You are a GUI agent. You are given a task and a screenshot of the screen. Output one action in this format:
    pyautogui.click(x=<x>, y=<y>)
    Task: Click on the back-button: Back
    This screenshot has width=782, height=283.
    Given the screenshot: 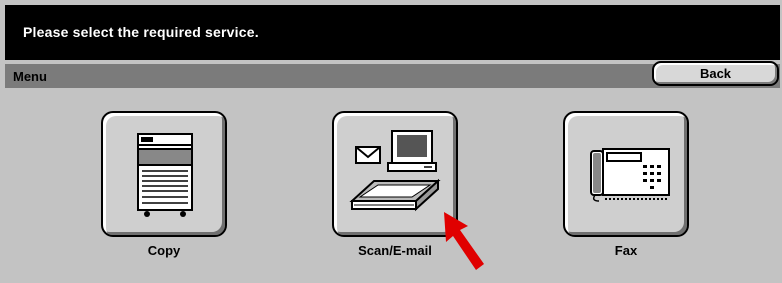 What is the action you would take?
    pyautogui.click(x=715, y=73)
    